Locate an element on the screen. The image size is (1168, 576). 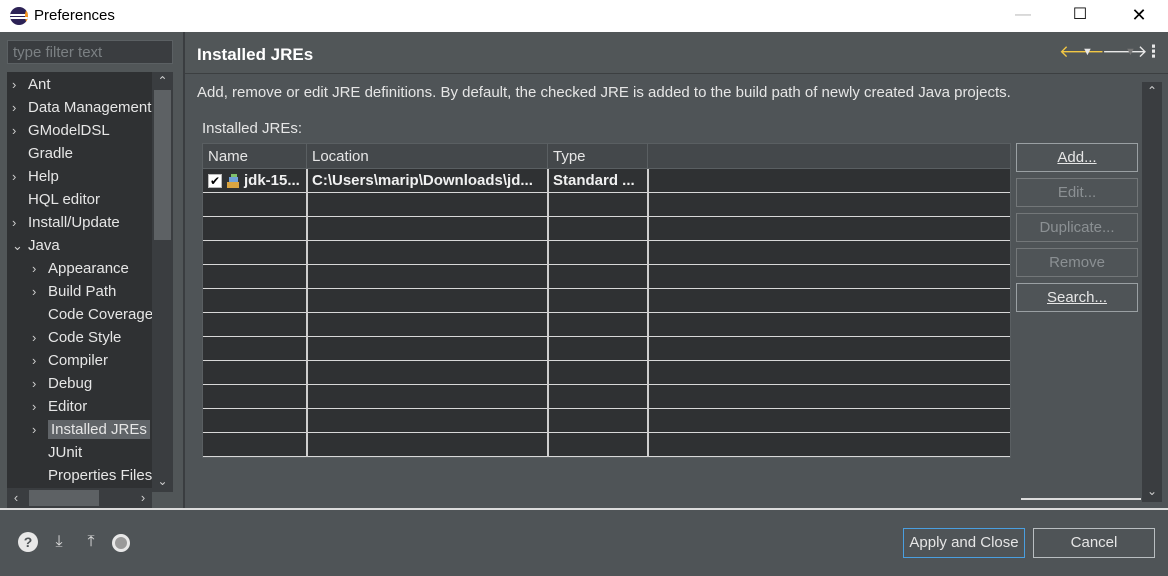
chevron-down-icon: ⌄ is located at coordinates (20, 245).